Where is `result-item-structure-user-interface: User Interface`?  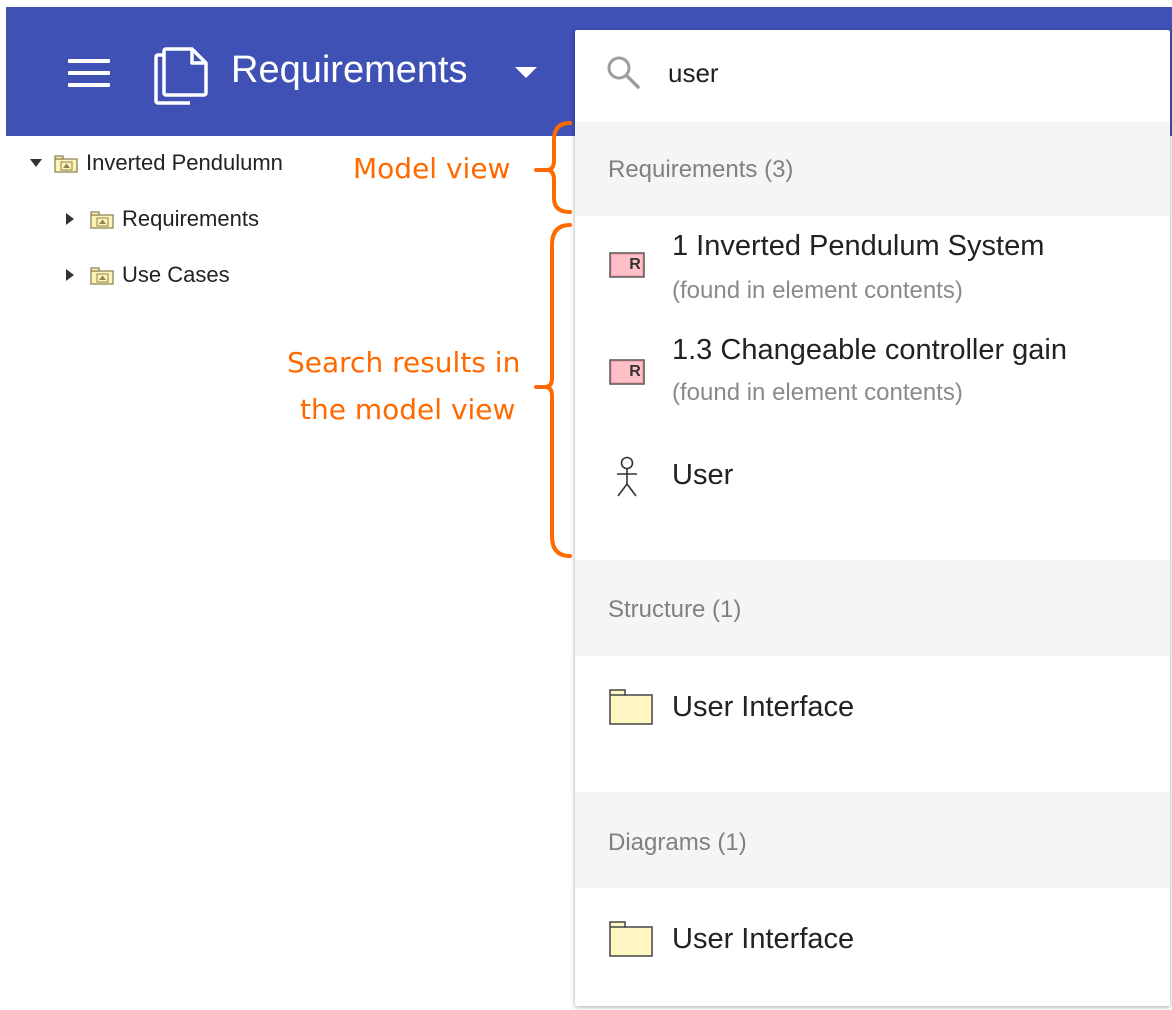 result-item-structure-user-interface: User Interface is located at coordinates (872, 714).